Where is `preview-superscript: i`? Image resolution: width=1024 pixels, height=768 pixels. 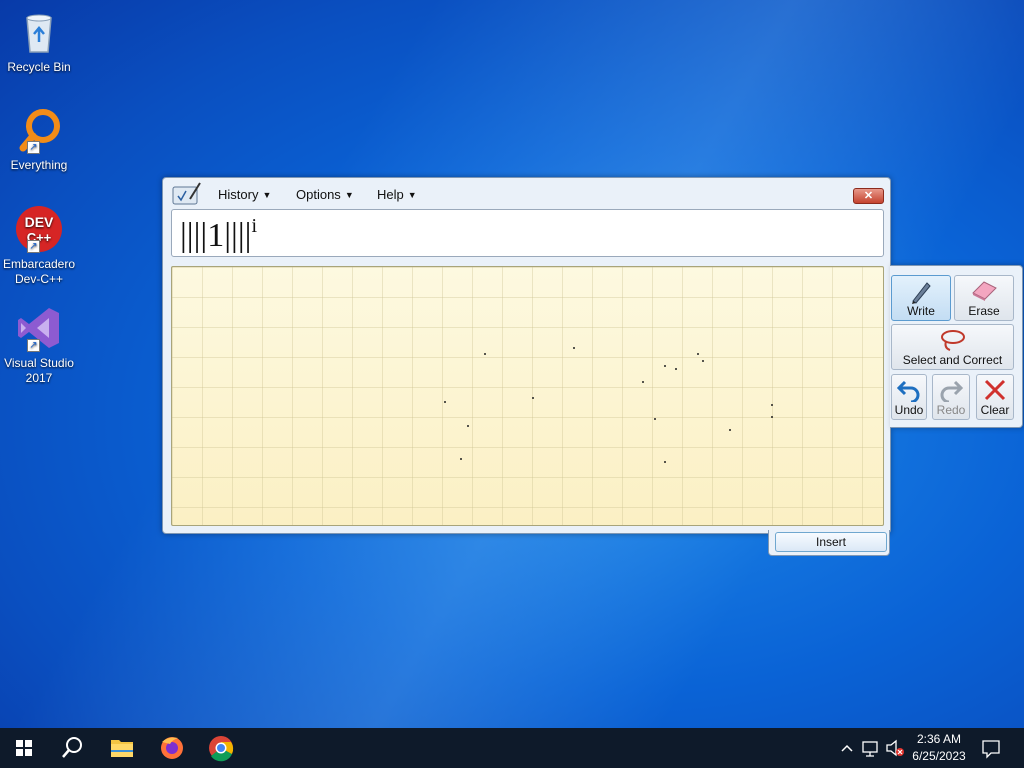
preview-superscript: i is located at coordinates (254, 226).